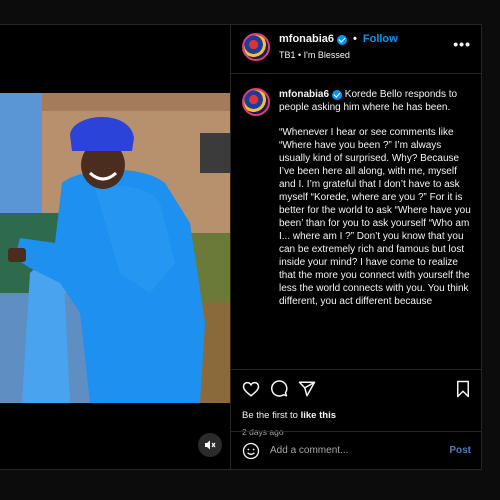 Image resolution: width=500 pixels, height=500 pixels. I want to click on mute-button, so click(210, 445).